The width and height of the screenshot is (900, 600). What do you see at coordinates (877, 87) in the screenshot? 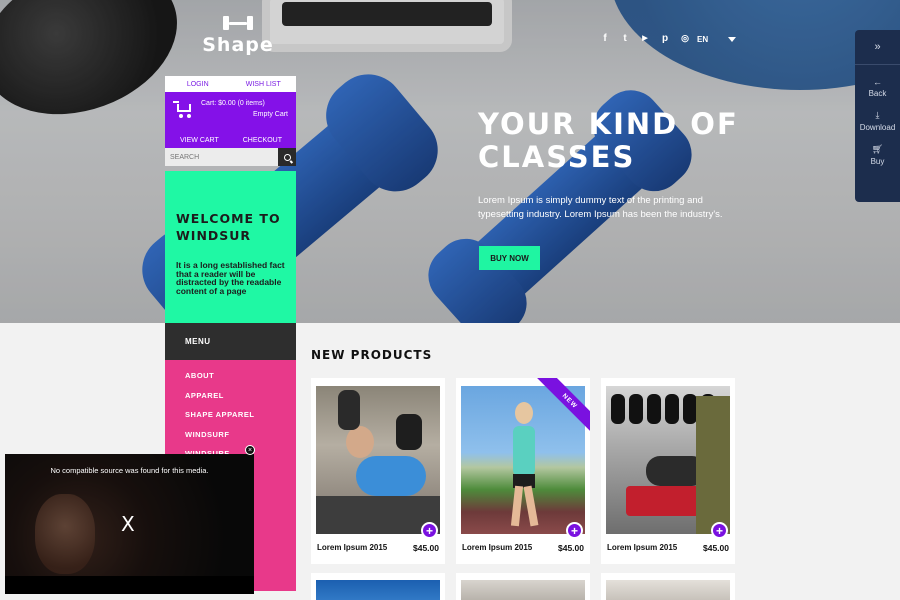
I see `back-button: ← Back` at bounding box center [877, 87].